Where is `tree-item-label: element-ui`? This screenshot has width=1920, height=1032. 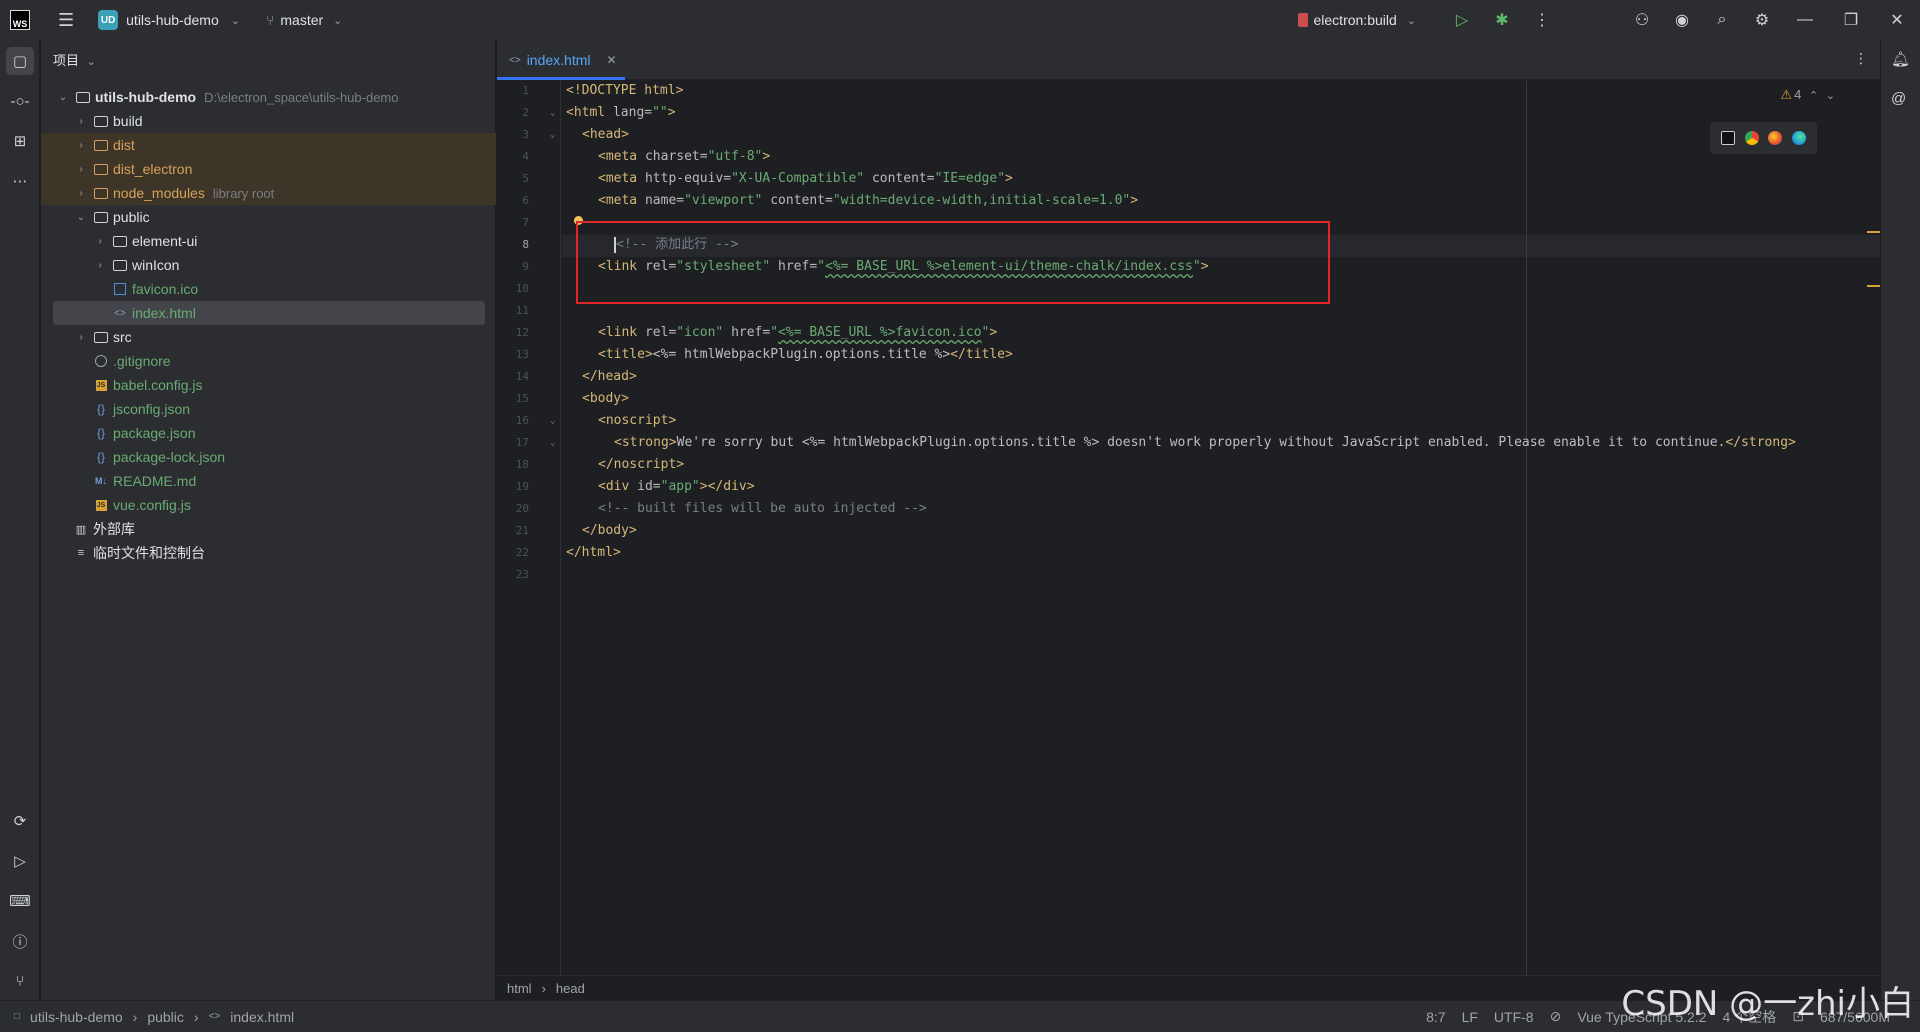 tree-item-label: element-ui is located at coordinates (165, 241).